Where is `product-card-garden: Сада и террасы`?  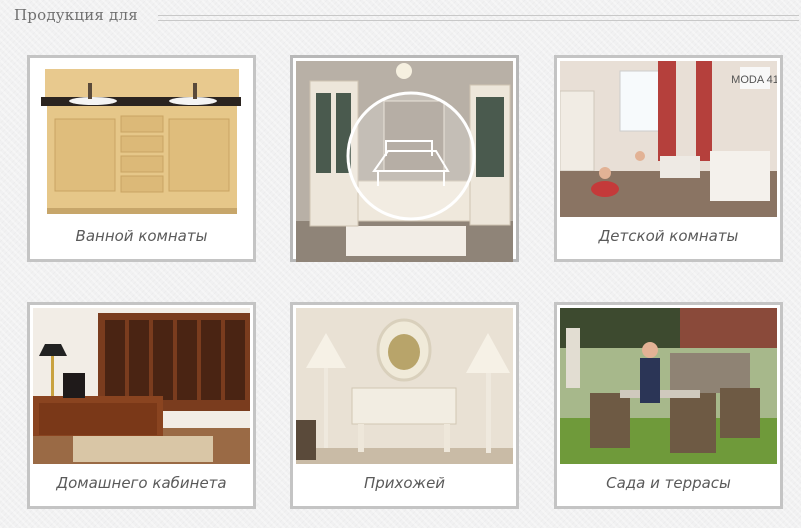
product-card-garden: Сада и террасы is located at coordinates (668, 405).